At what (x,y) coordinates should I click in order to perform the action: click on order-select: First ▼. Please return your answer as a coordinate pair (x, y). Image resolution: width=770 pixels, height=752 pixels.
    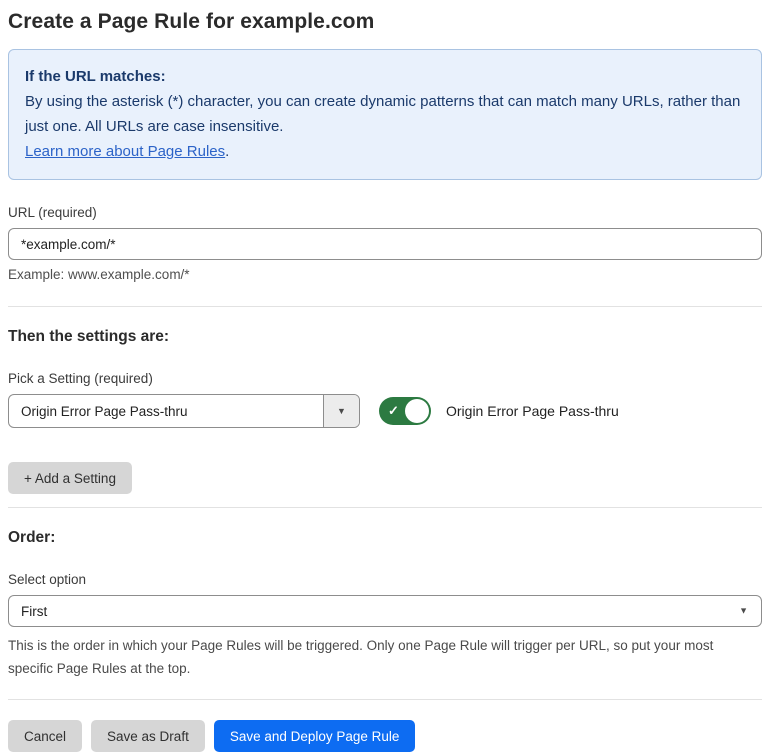
    Looking at the image, I should click on (385, 611).